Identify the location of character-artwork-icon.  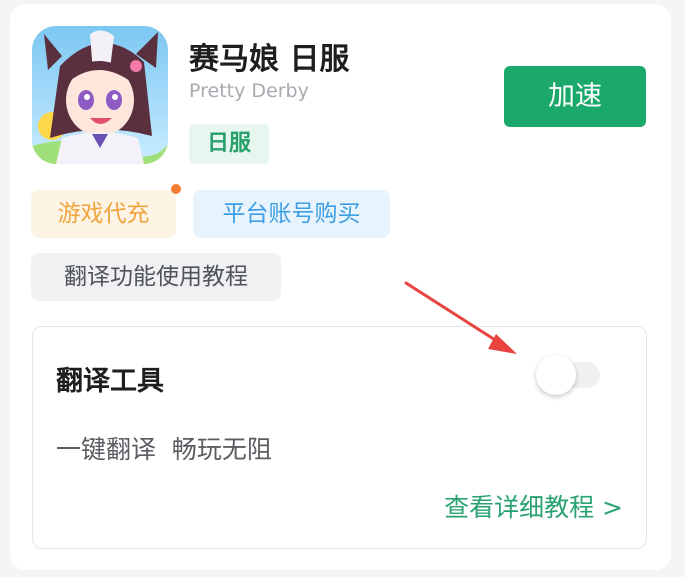
(100, 95).